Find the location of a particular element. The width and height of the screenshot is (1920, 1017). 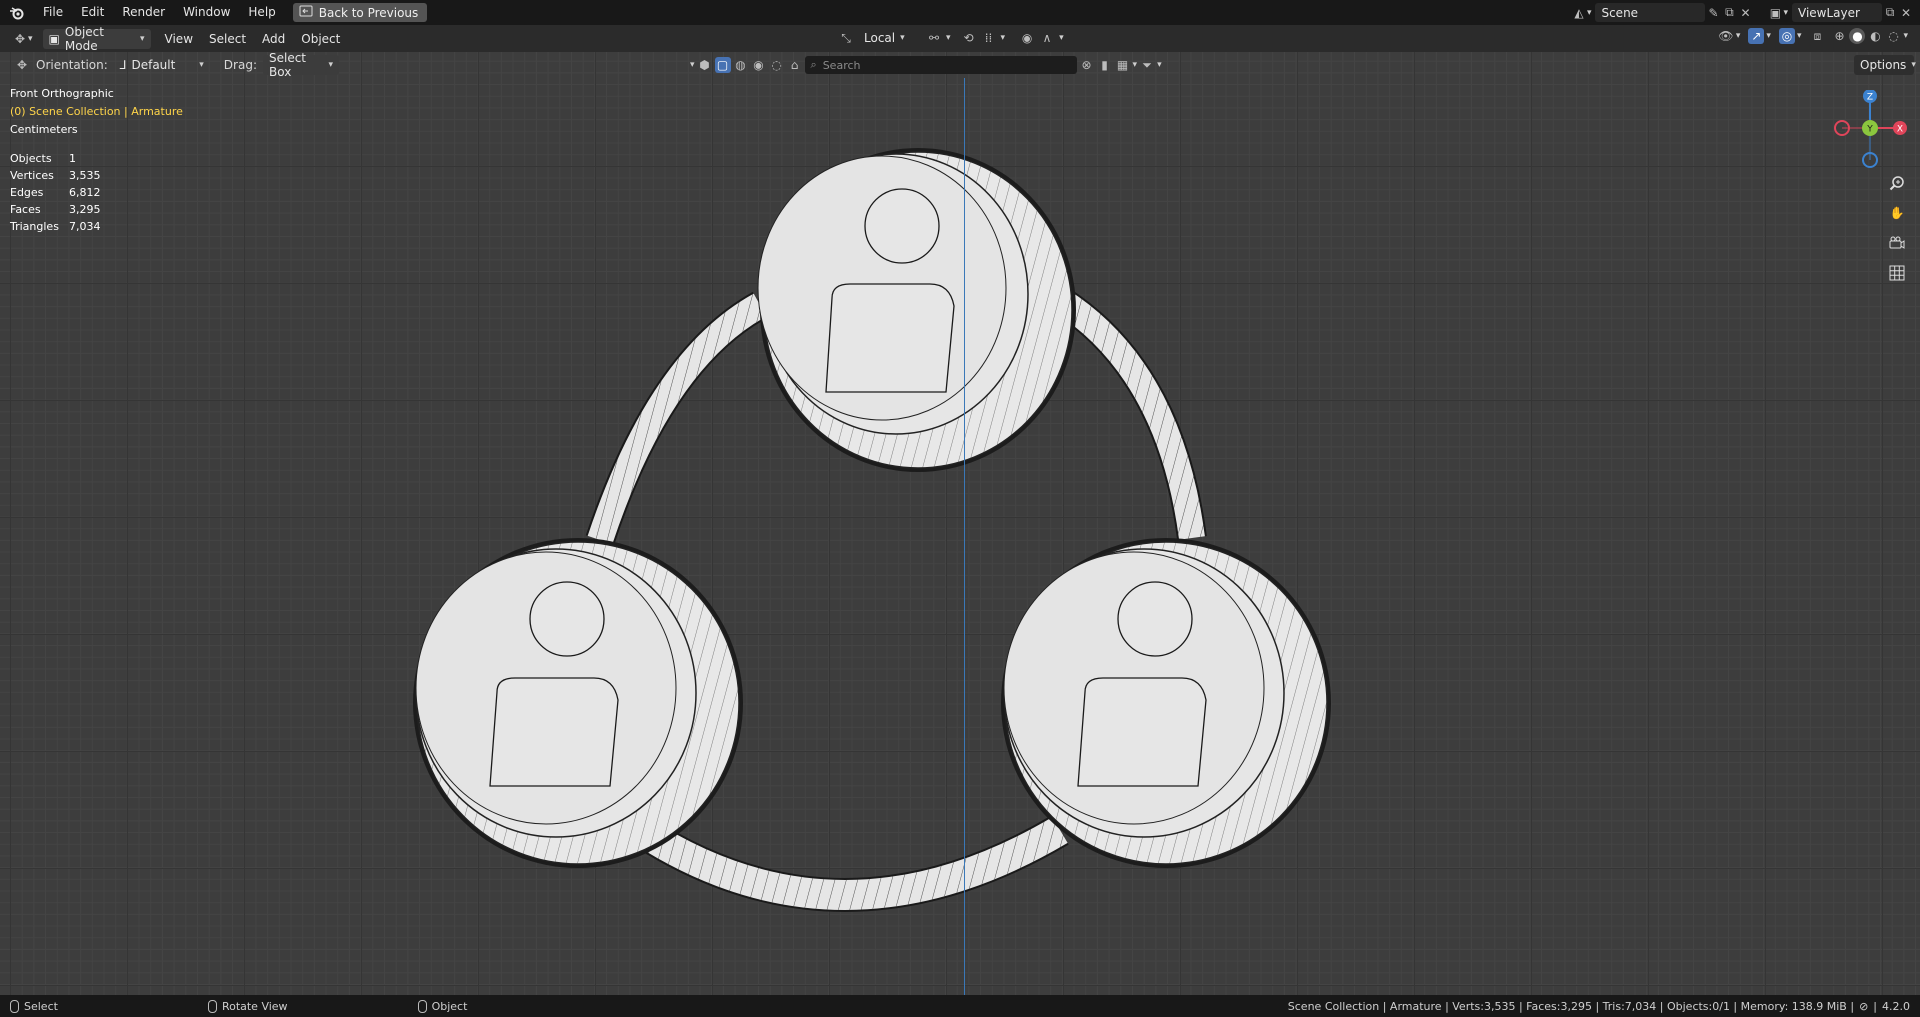

network-off-icon: ⊘ is located at coordinates (1863, 1006).